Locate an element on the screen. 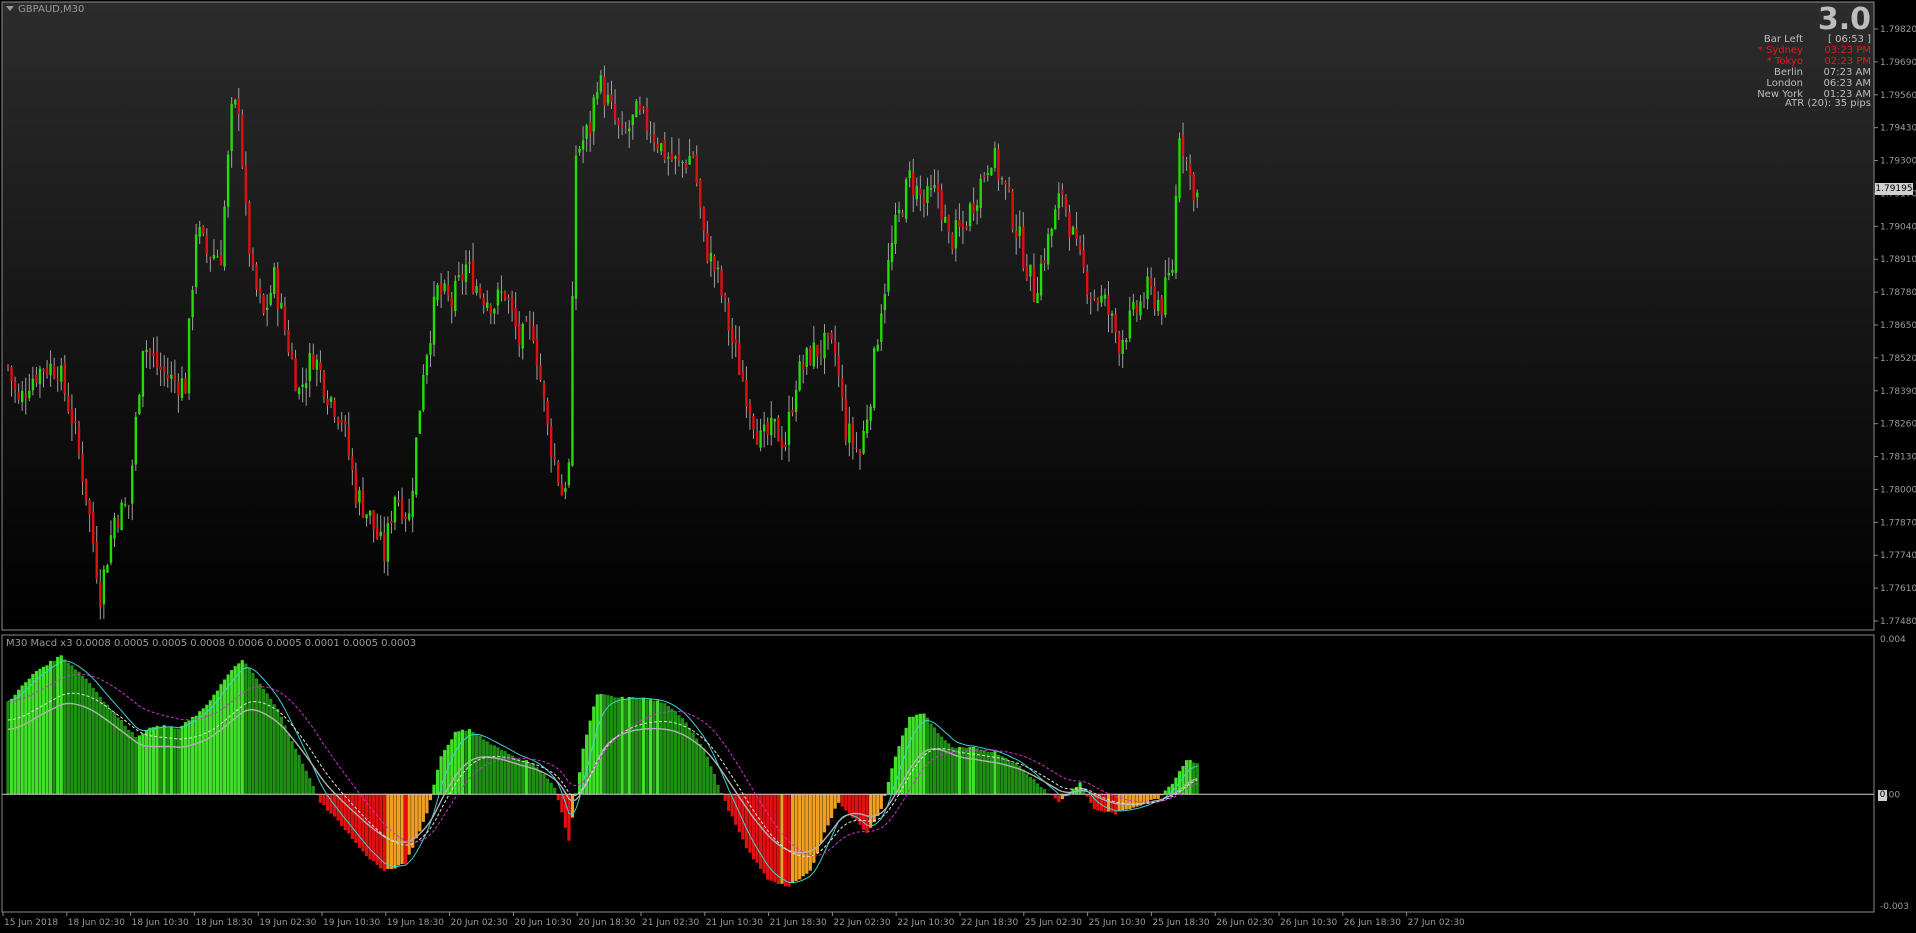 Image resolution: width=1916 pixels, height=933 pixels. time-tick-label: 15 Jun 2018 is located at coordinates (31, 923).